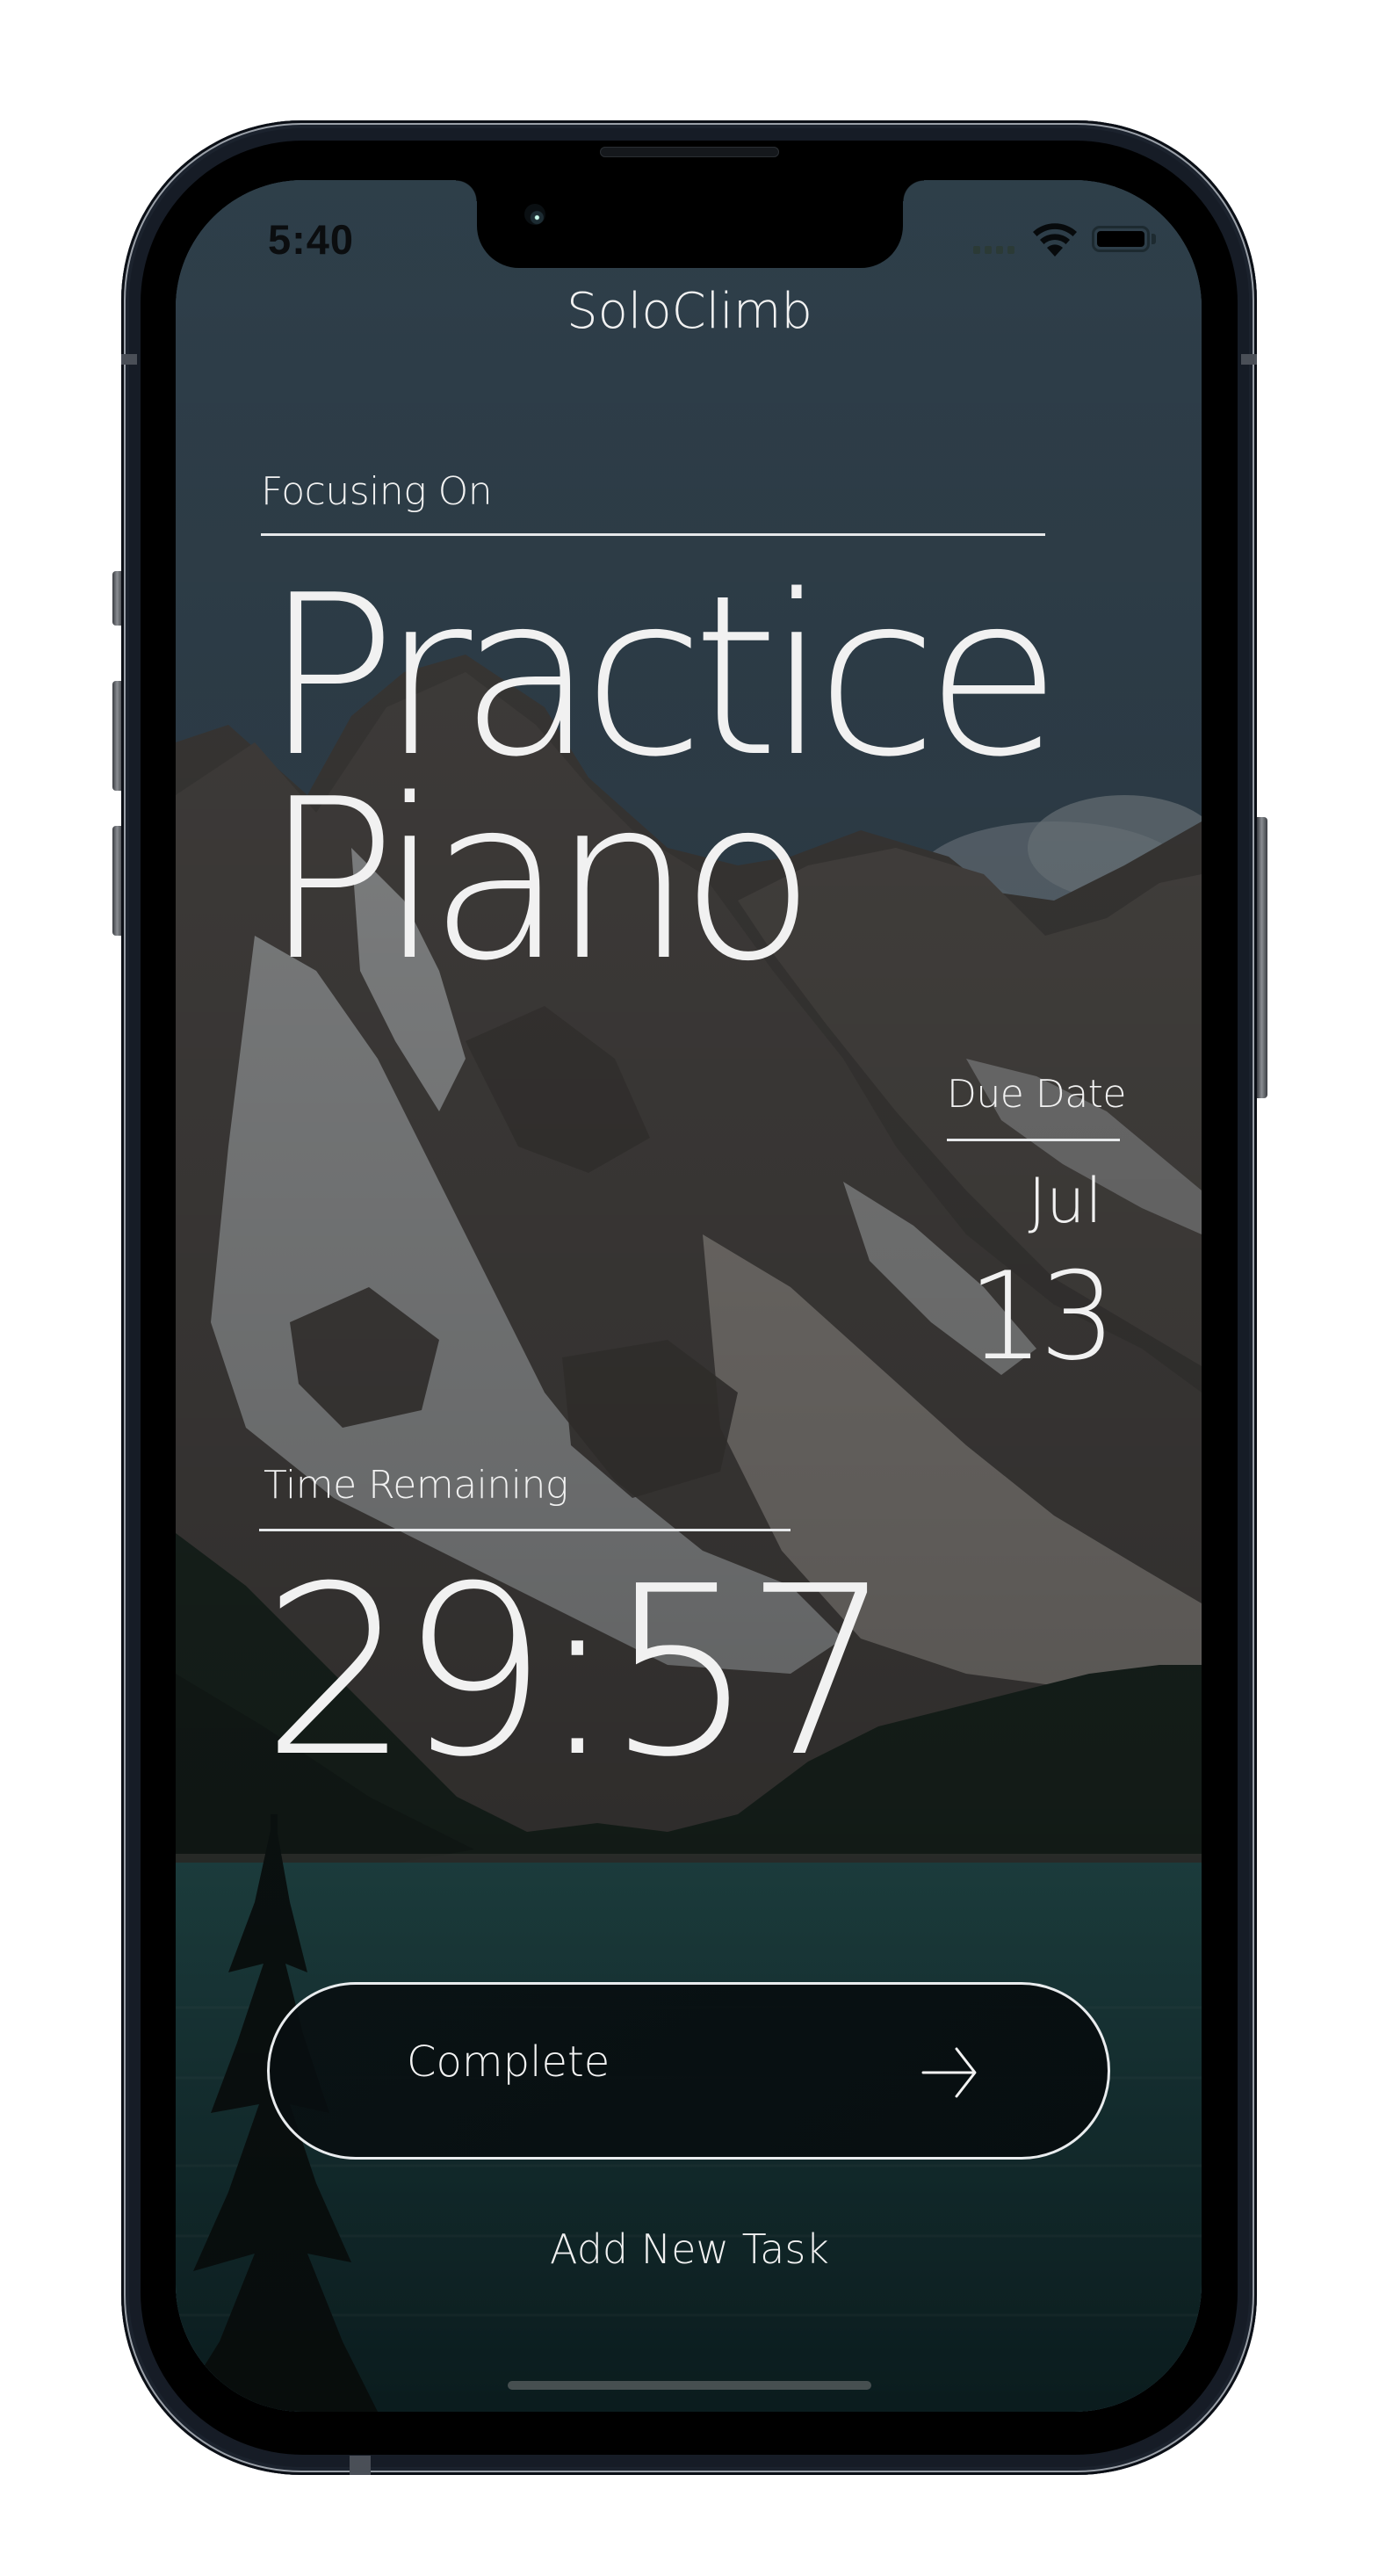 The width and height of the screenshot is (1379, 2576). I want to click on home-indicator, so click(689, 2385).